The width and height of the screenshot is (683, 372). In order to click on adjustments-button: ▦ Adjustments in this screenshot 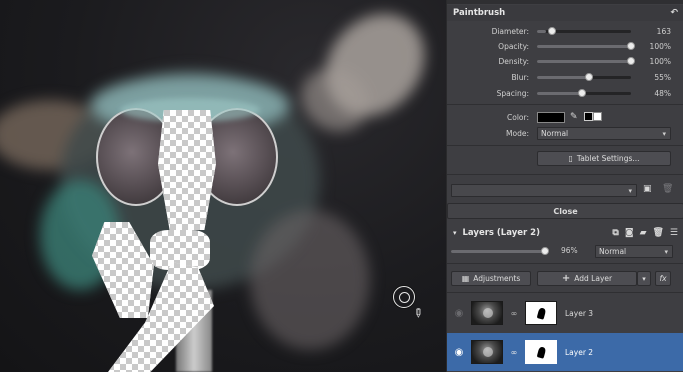, I will do `click(491, 278)`.